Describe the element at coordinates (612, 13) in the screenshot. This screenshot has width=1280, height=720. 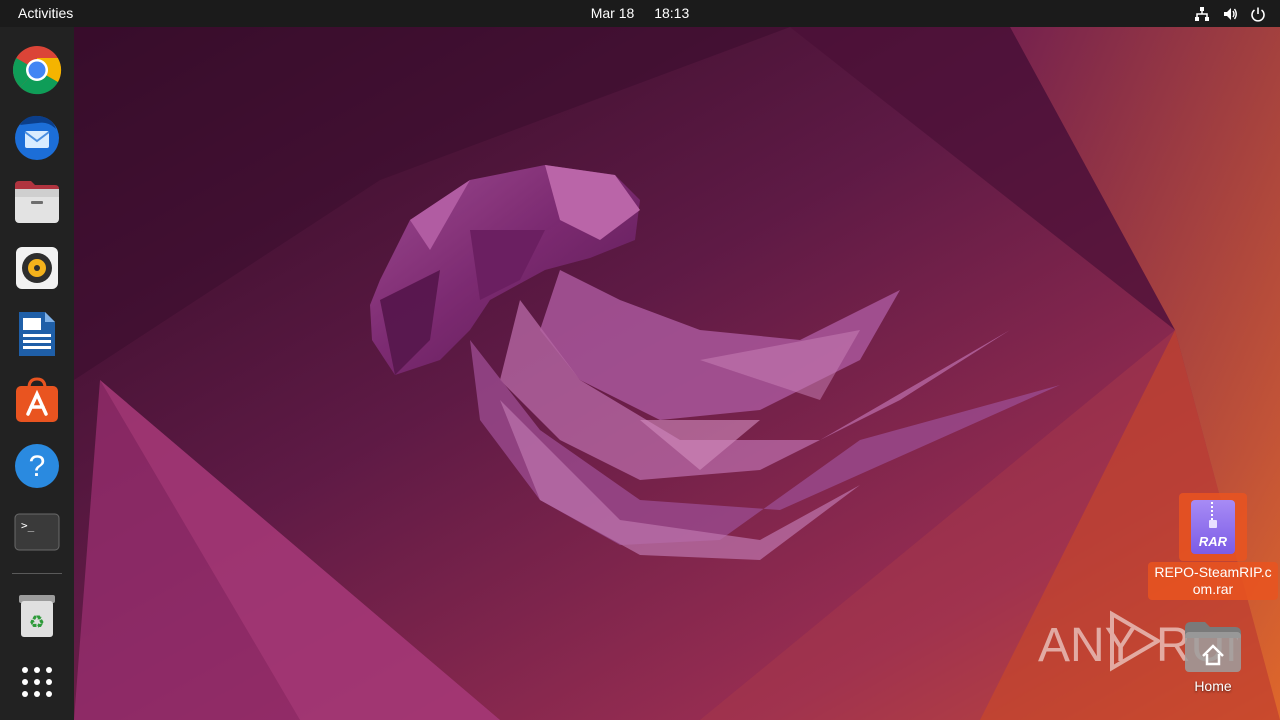
I see `clock-date: Mar 18` at that location.